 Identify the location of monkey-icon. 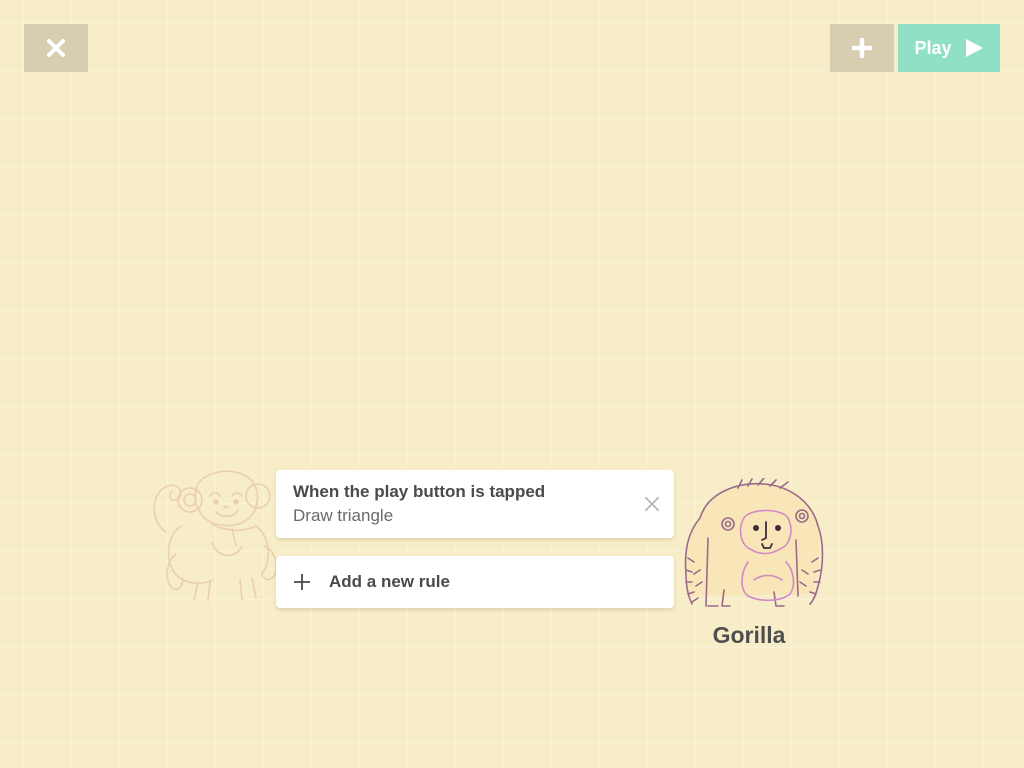
(216, 533).